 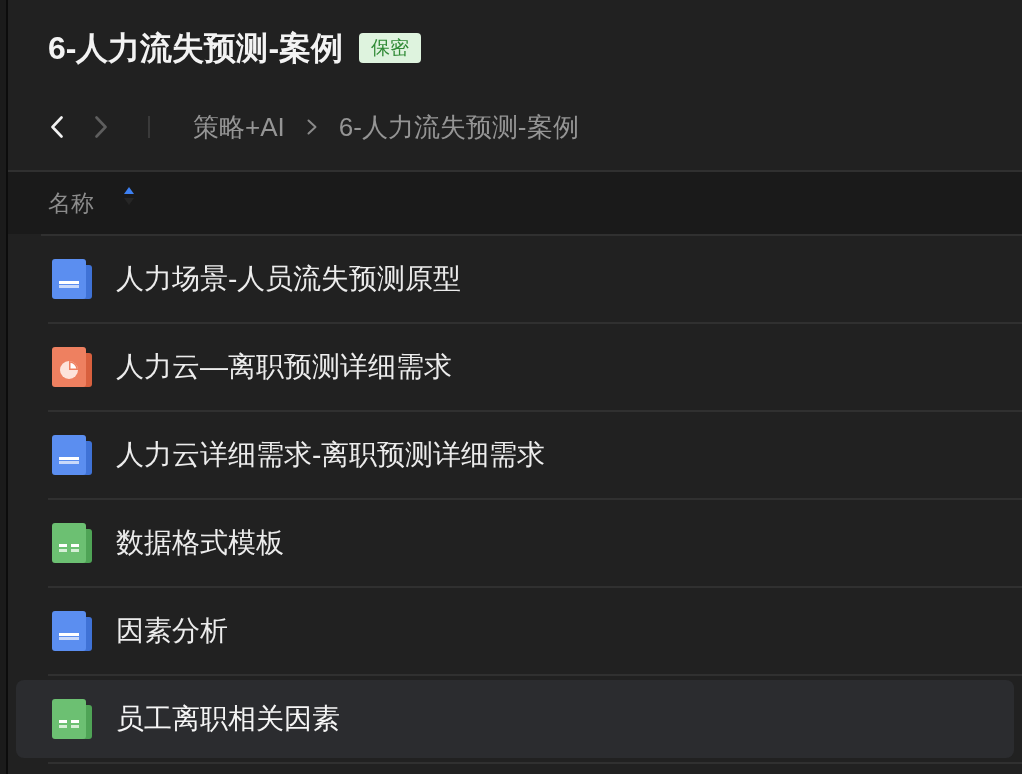 I want to click on file-row: 人力云—离职预测详细需求, so click(x=515, y=367).